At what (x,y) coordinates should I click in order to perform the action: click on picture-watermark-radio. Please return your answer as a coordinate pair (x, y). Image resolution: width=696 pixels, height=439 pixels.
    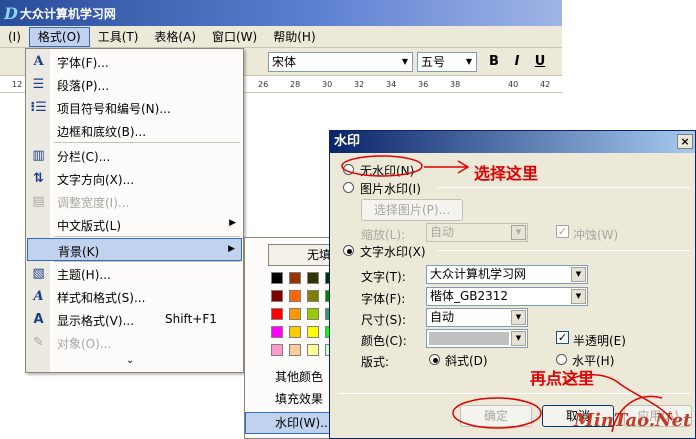
    Looking at the image, I should click on (348, 187).